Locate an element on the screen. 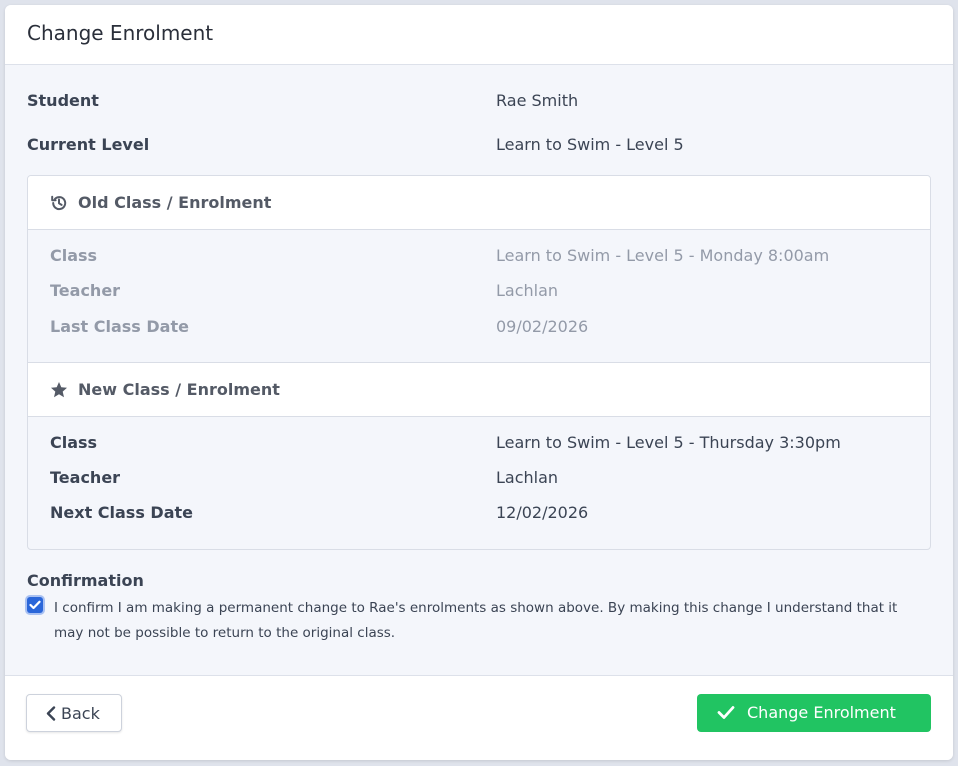  modal-footer: Back Change Enrolment is located at coordinates (479, 717).